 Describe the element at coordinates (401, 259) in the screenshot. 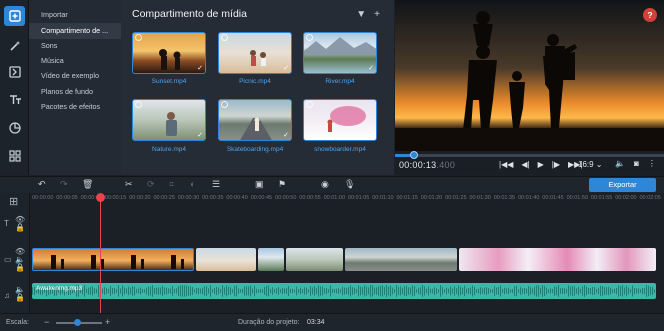

I see `timeline-clip-skateboarding` at that location.